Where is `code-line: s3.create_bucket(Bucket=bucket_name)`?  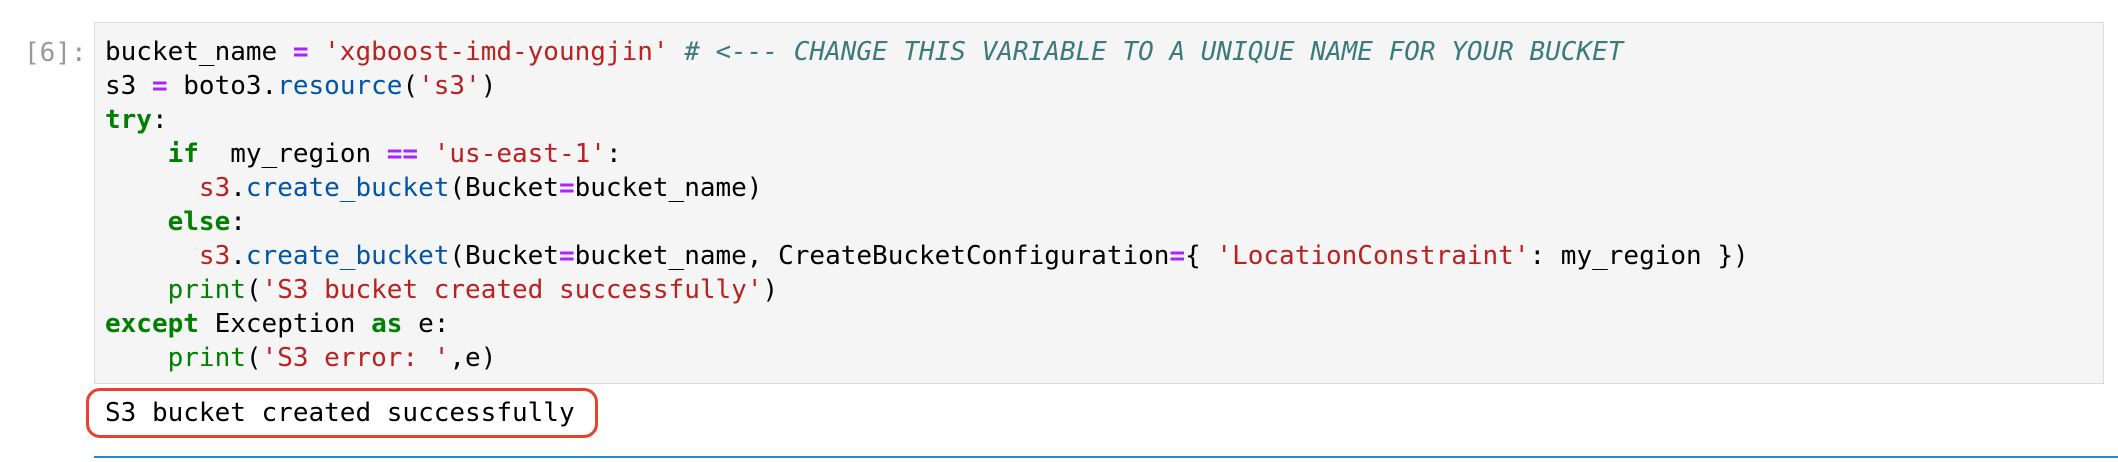
code-line: s3.create_bucket(Bucket=bucket_name) is located at coordinates (927, 188).